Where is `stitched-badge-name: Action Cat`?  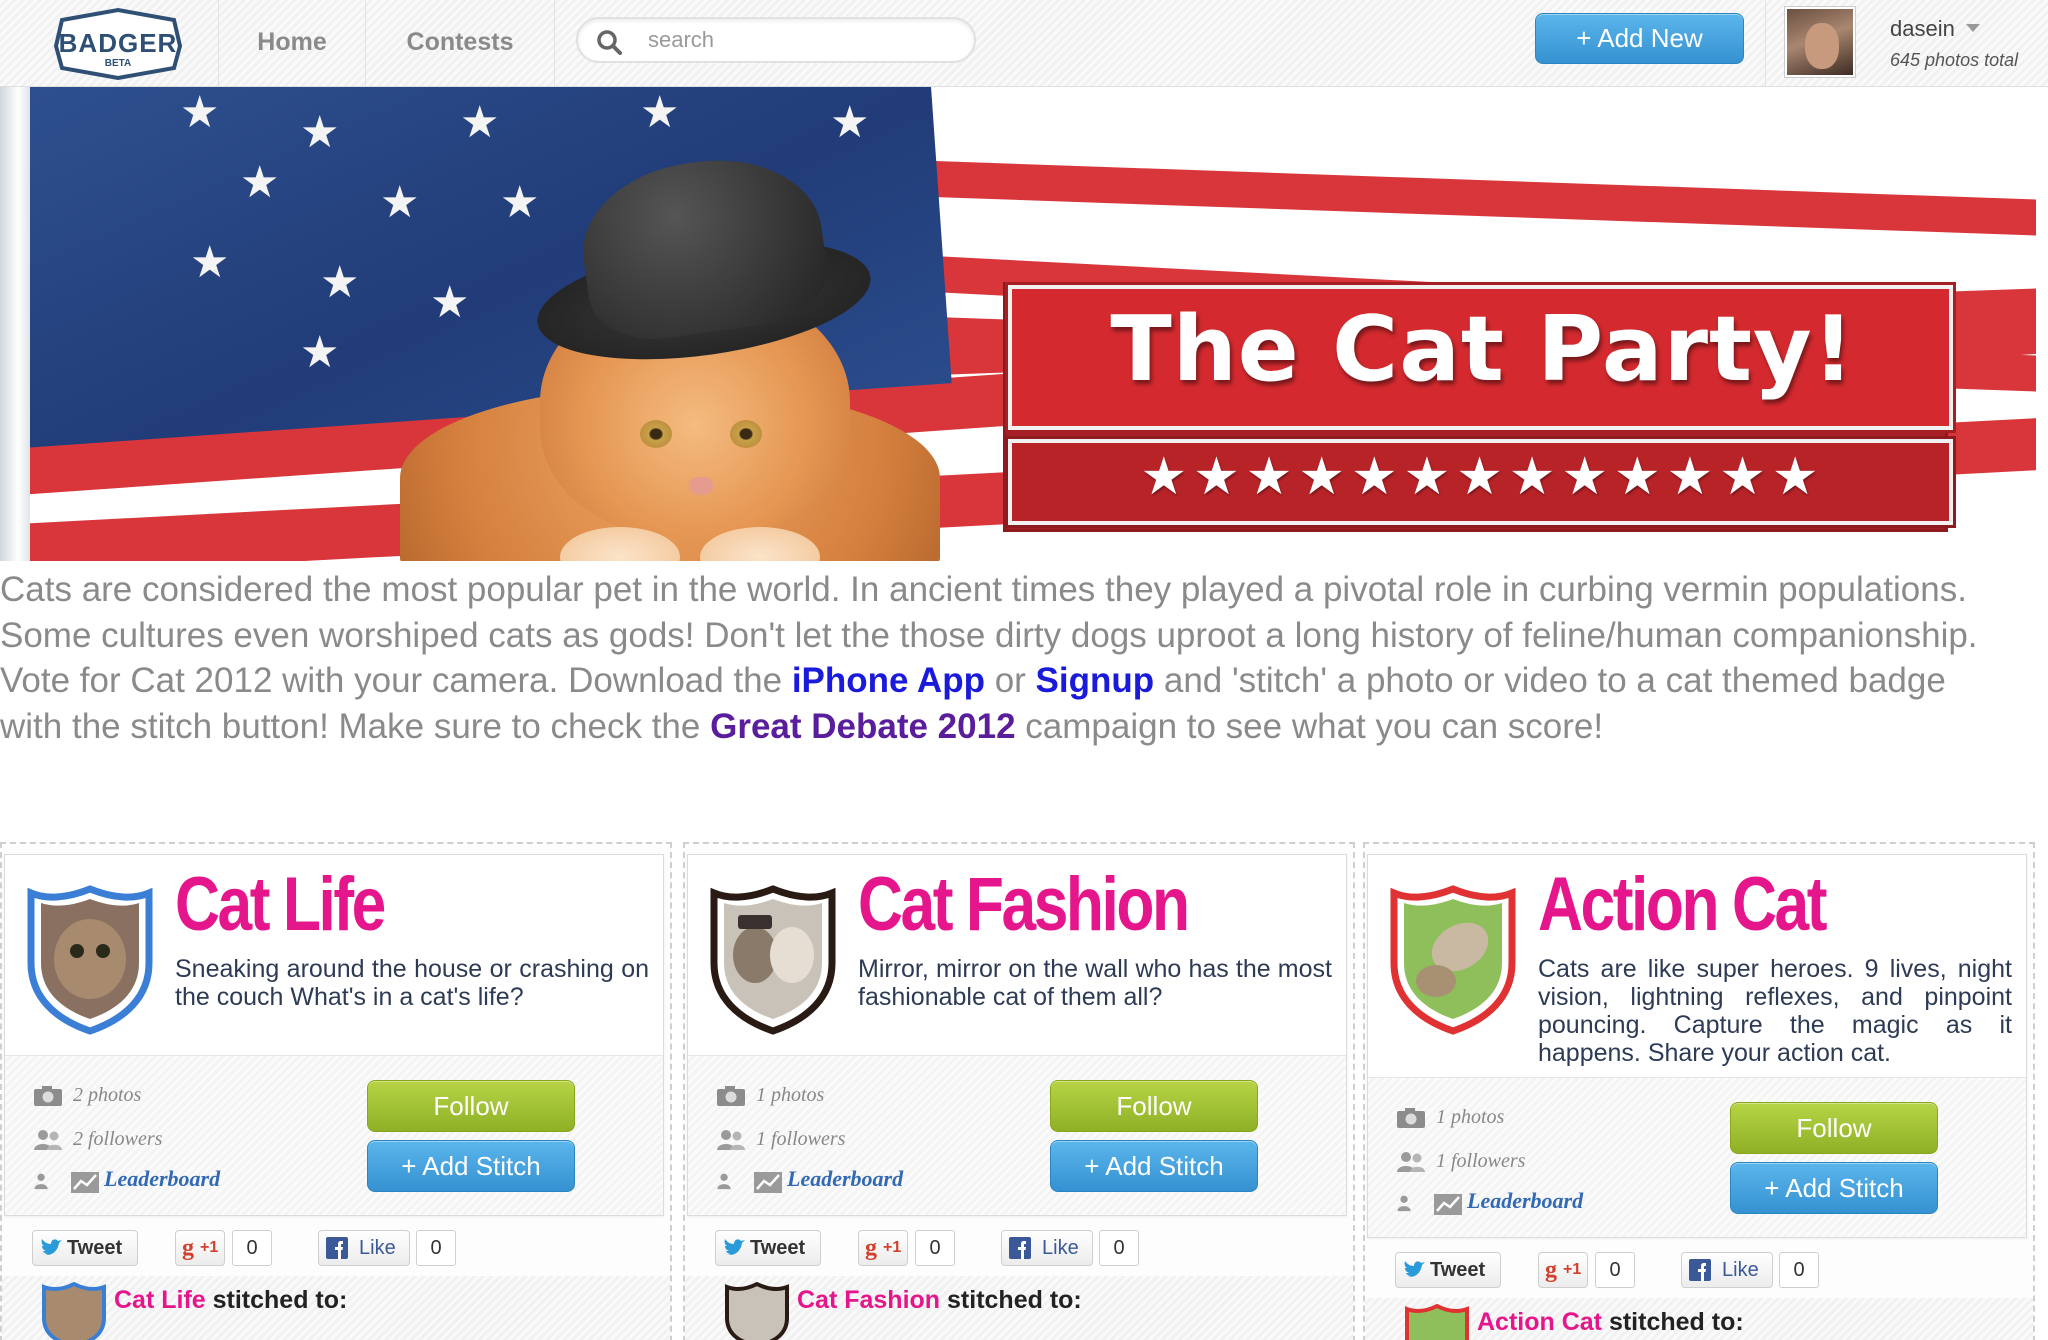
stitched-badge-name: Action Cat is located at coordinates (1539, 1322).